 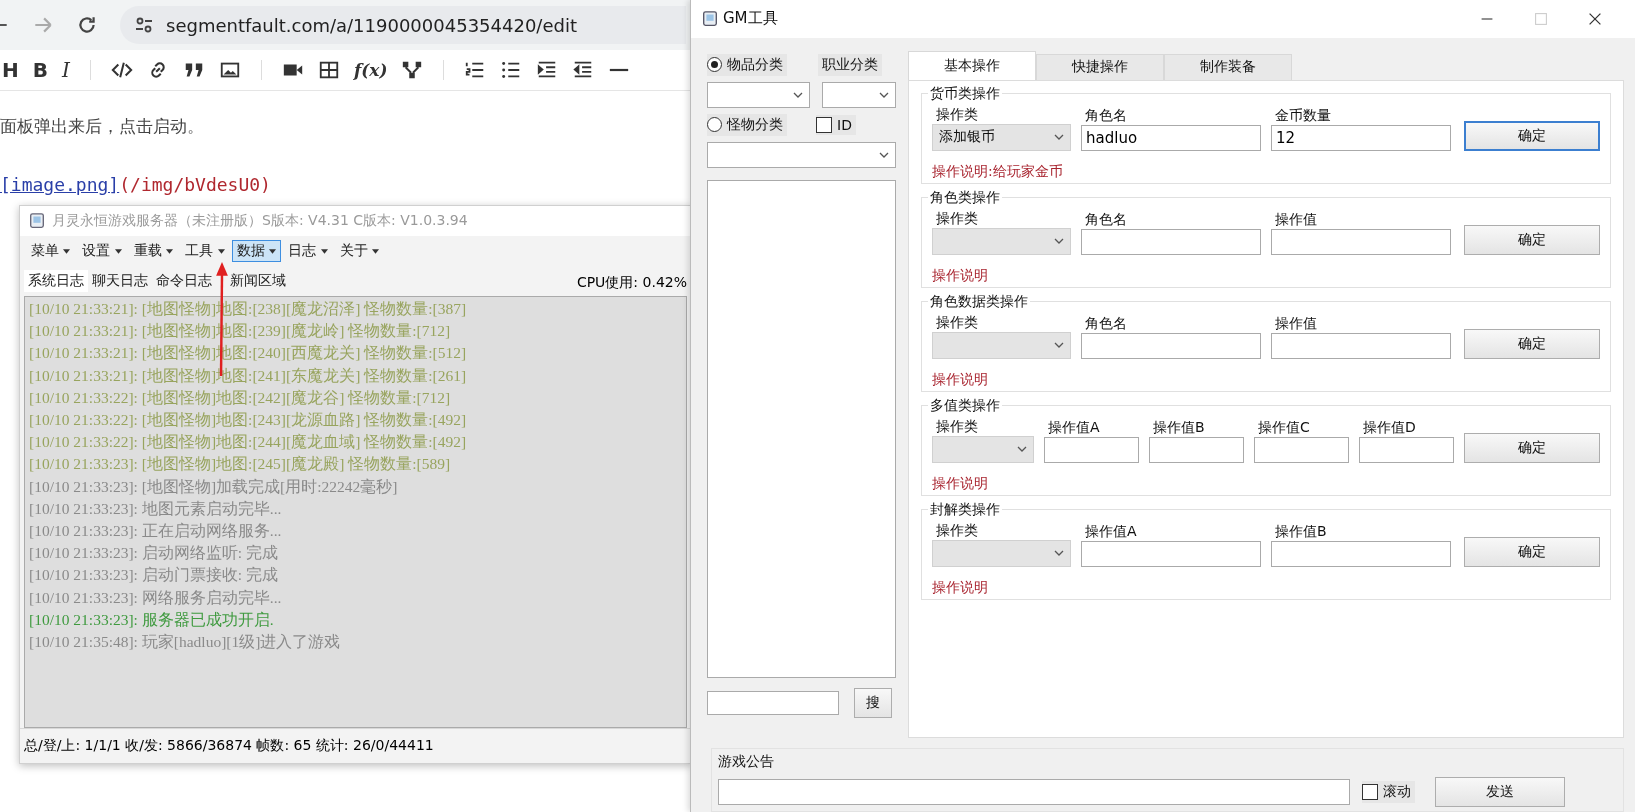 What do you see at coordinates (1301, 531) in the screenshot?
I see `field-label: 操作值B` at bounding box center [1301, 531].